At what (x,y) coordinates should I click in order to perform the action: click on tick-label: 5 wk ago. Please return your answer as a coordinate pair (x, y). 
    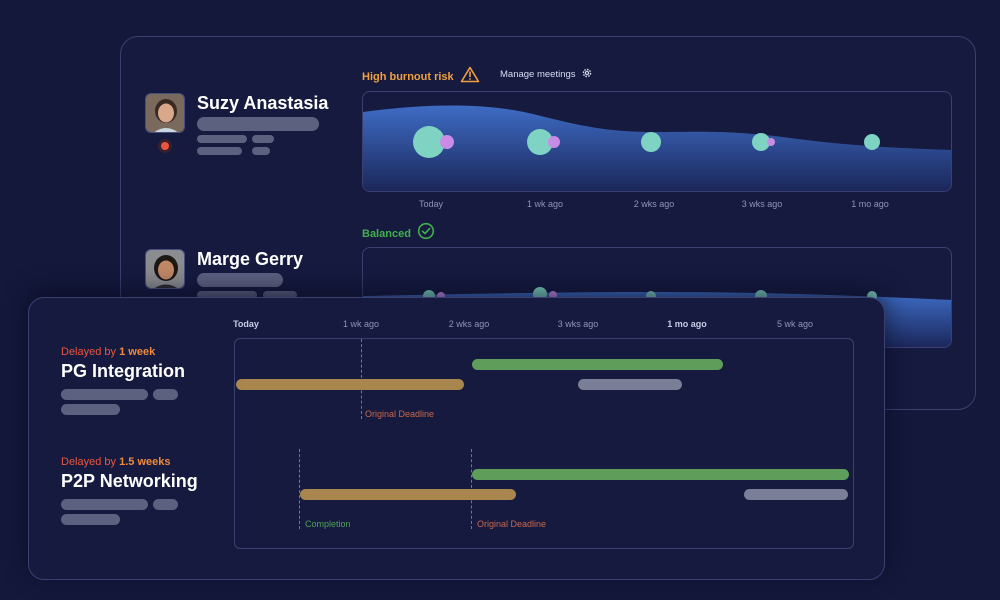
    Looking at the image, I should click on (795, 324).